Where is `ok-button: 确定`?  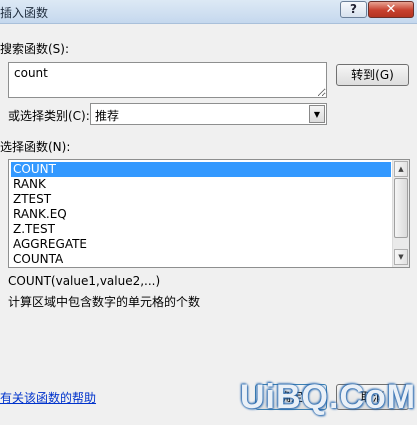 ok-button: 确定 is located at coordinates (291, 397).